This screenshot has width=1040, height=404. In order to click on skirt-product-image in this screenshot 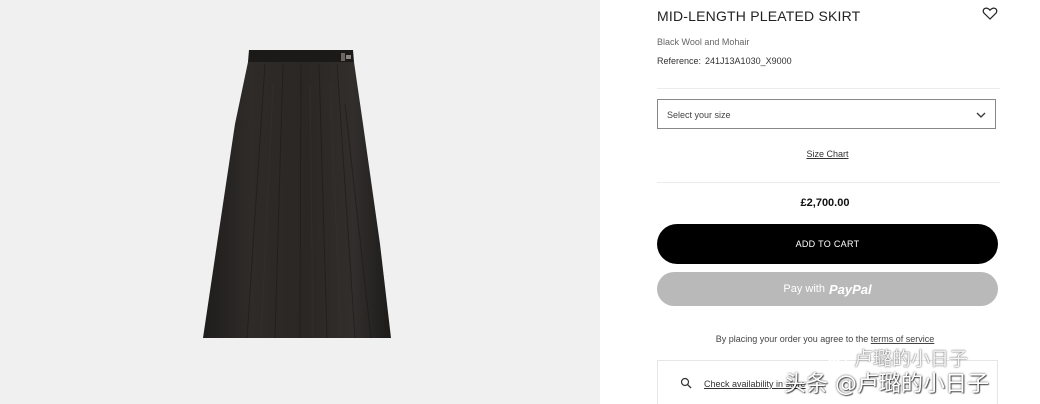, I will do `click(297, 194)`.